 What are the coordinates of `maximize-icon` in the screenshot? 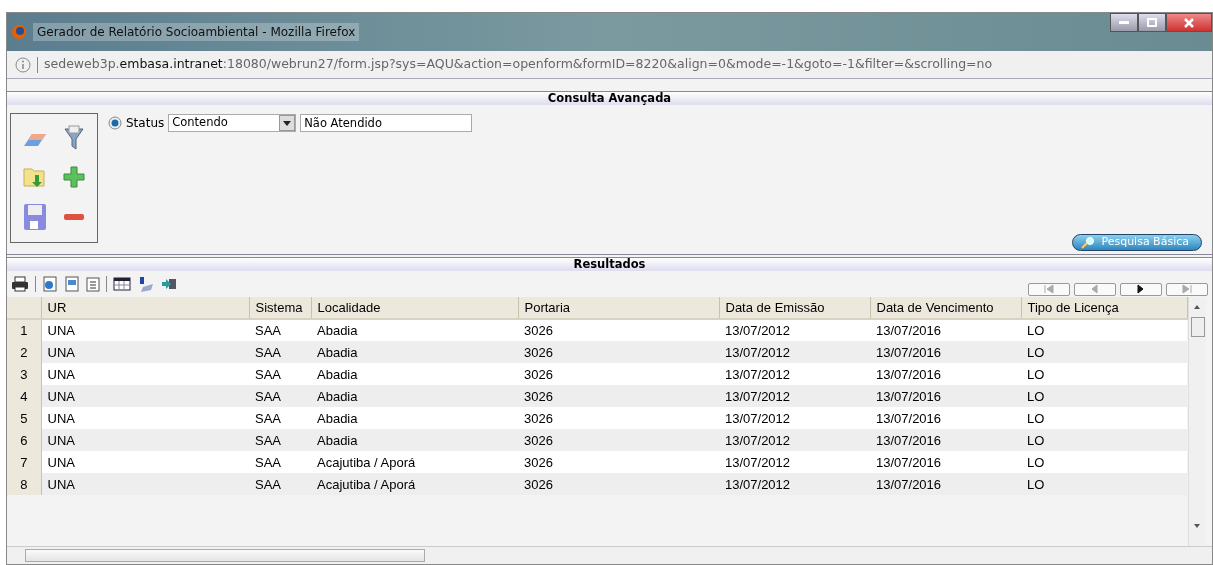 It's located at (1152, 22).